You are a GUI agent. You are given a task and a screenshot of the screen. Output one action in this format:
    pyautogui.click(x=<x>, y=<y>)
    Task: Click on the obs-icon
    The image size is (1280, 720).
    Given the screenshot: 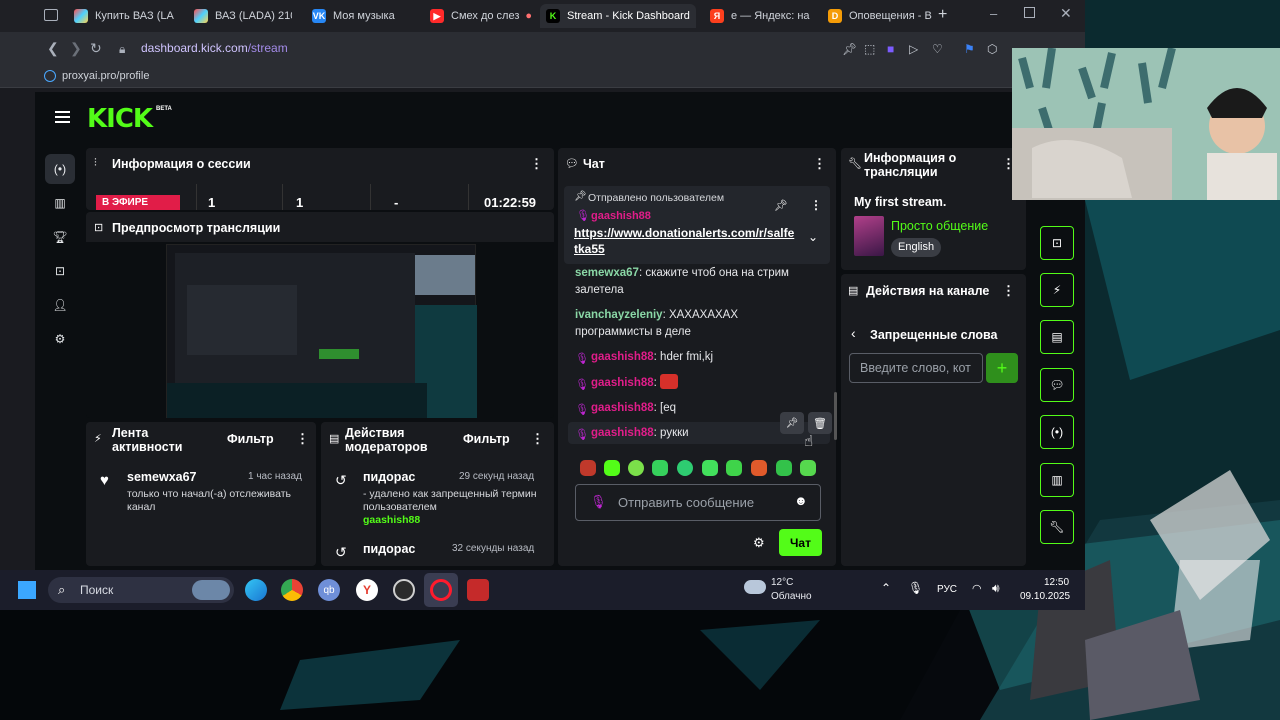 What is the action you would take?
    pyautogui.click(x=404, y=590)
    